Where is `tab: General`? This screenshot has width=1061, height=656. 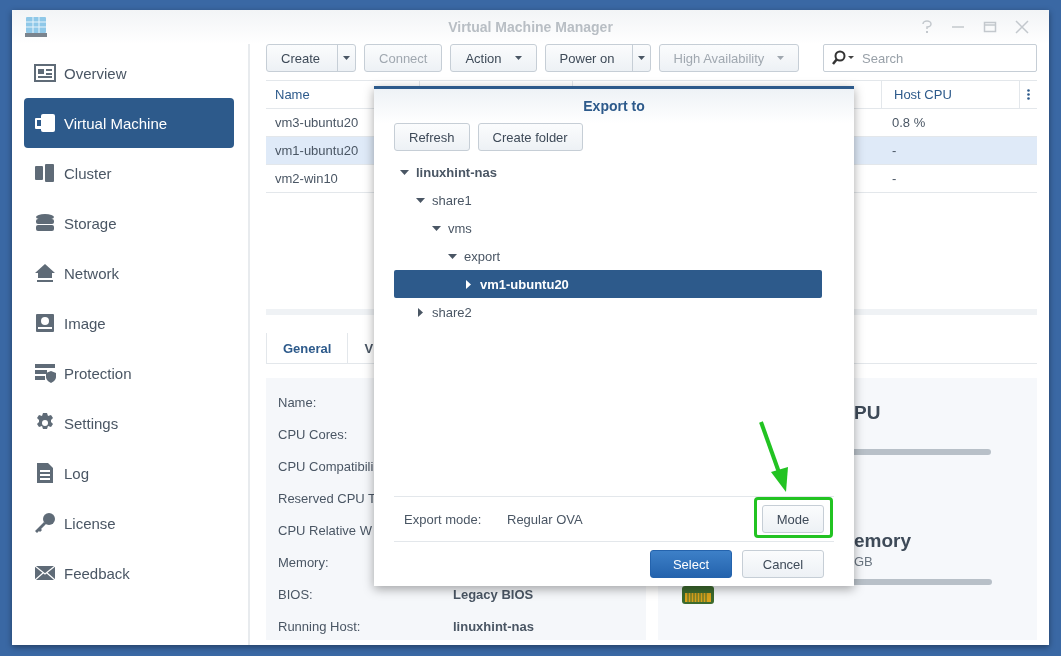
tab: General is located at coordinates (307, 348).